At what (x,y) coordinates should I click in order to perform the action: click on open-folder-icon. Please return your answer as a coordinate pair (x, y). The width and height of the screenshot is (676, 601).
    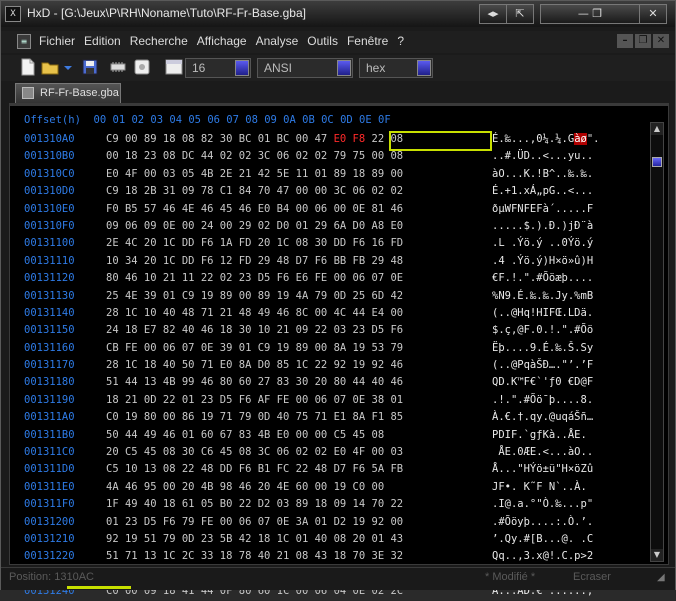
    Looking at the image, I should click on (50, 67).